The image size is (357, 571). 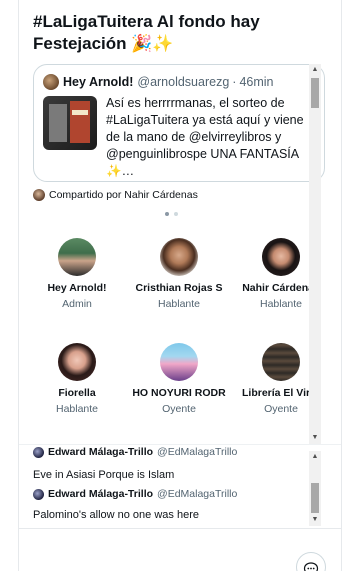 What do you see at coordinates (171, 214) in the screenshot?
I see `card-pager` at bounding box center [171, 214].